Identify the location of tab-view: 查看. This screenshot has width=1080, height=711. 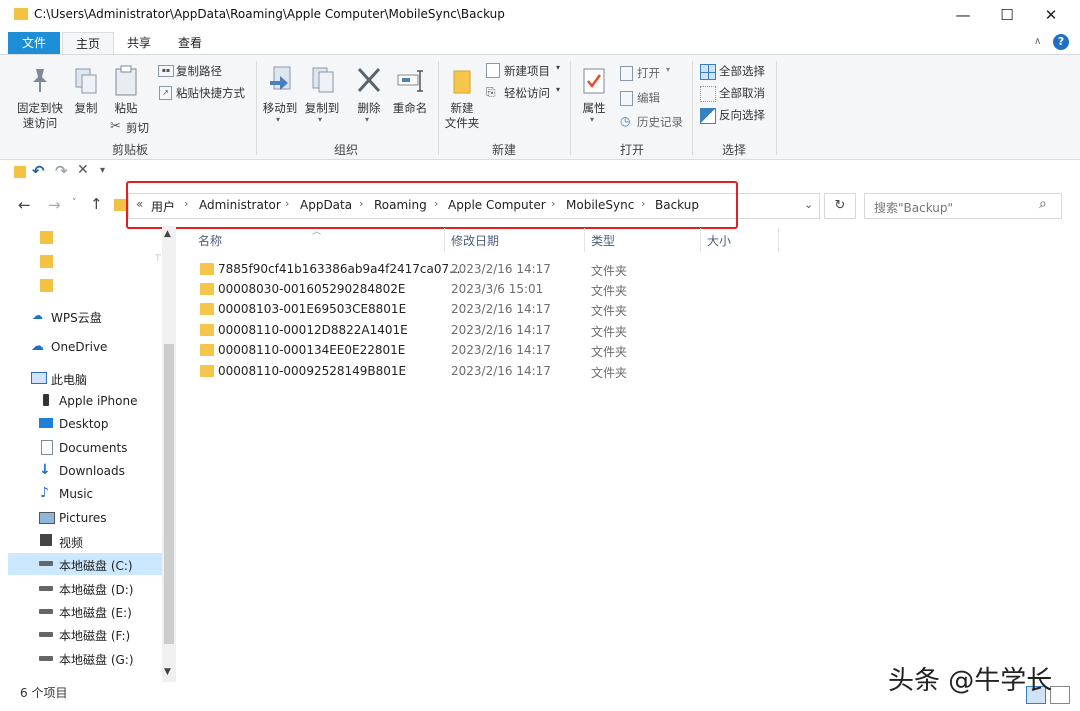
(190, 43).